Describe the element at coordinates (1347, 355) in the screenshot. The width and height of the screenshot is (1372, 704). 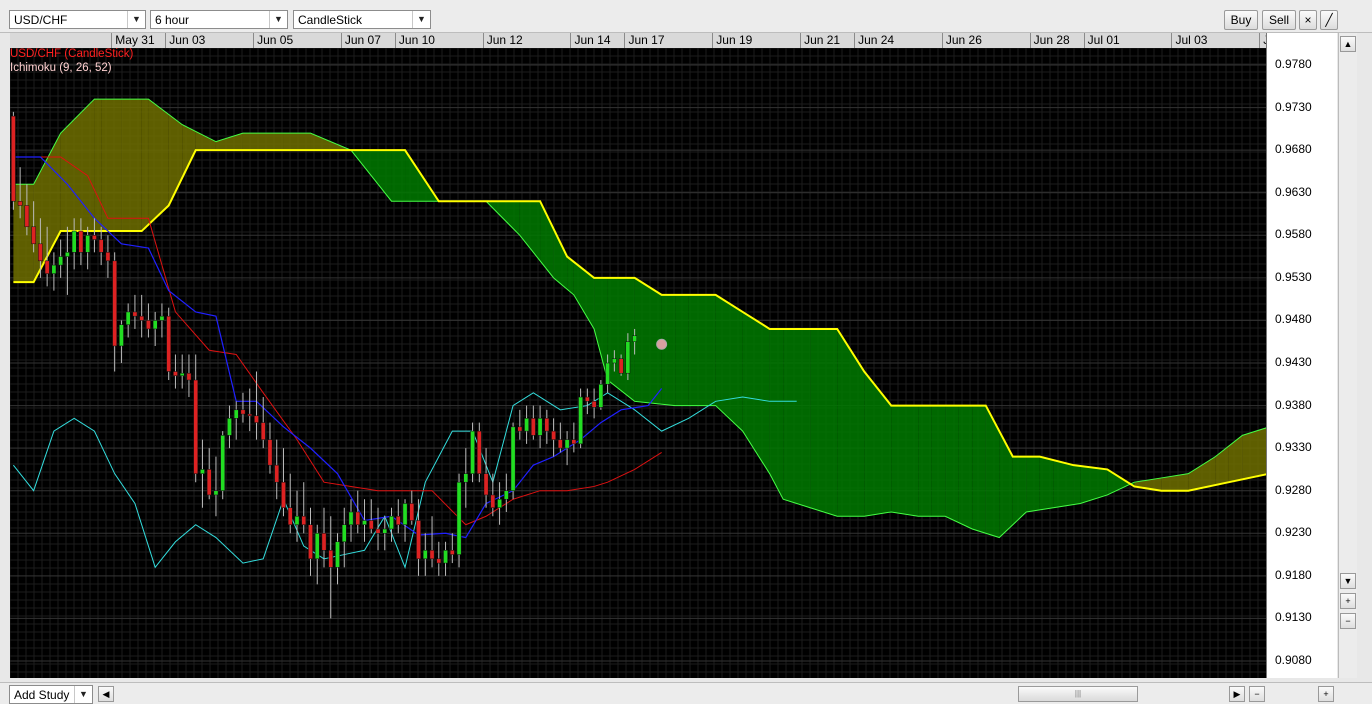
I see `vertical-scrollbar: ▲ ▼ + −` at that location.